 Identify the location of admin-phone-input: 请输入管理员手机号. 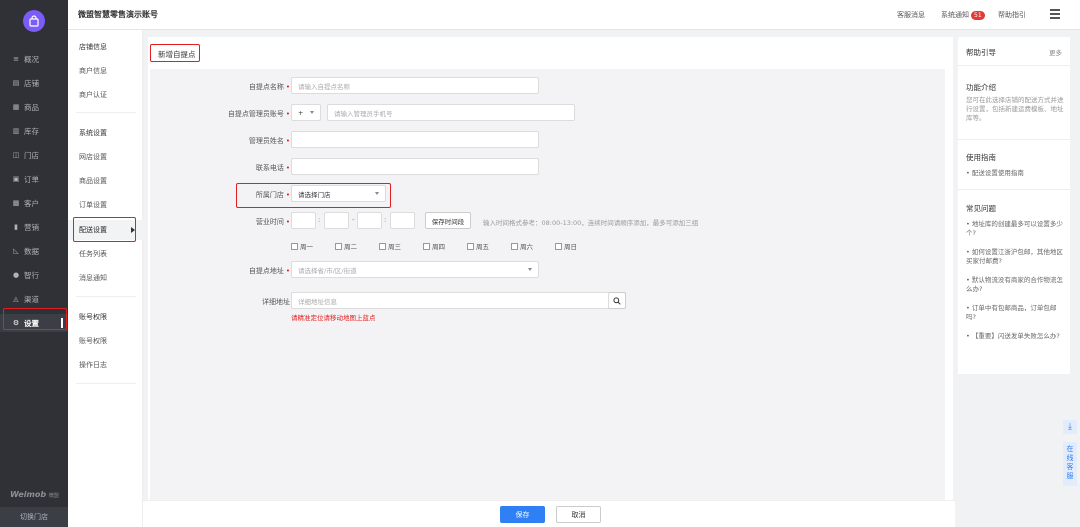
(451, 112).